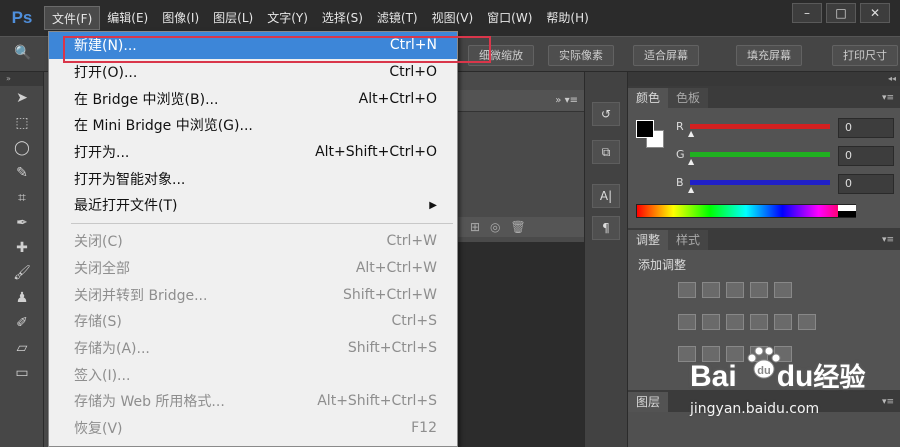 This screenshot has width=900, height=447. Describe the element at coordinates (760, 154) in the screenshot. I see `green-track` at that location.